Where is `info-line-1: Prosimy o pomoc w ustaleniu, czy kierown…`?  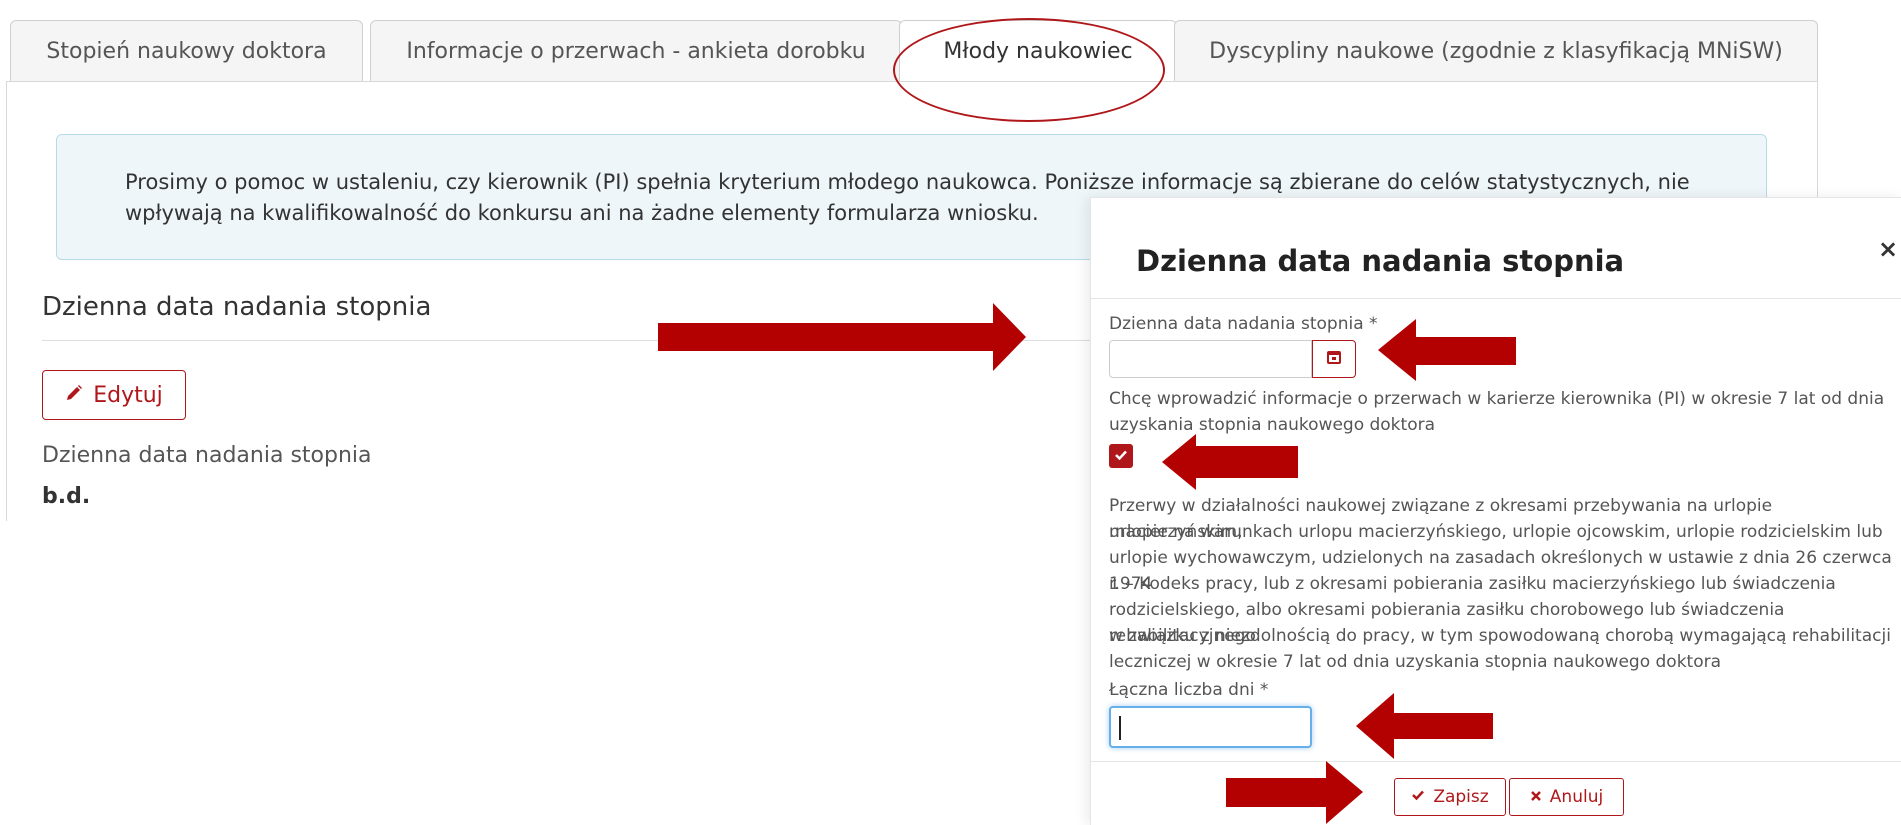 info-line-1: Prosimy o pomoc w ustaleniu, czy kierown… is located at coordinates (907, 182).